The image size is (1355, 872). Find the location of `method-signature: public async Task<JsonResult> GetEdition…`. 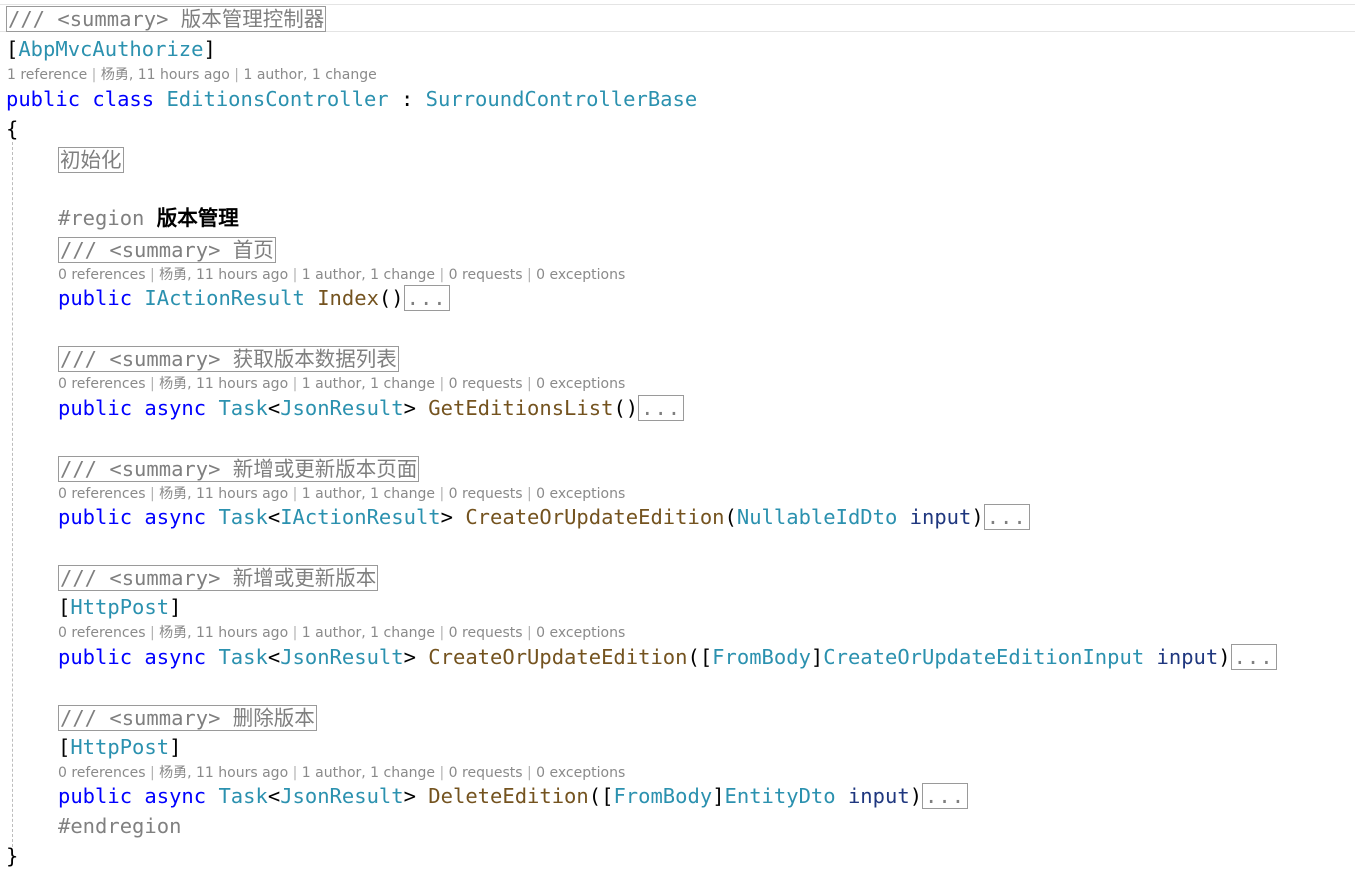

method-signature: public async Task<JsonResult> GetEdition… is located at coordinates (371, 408).